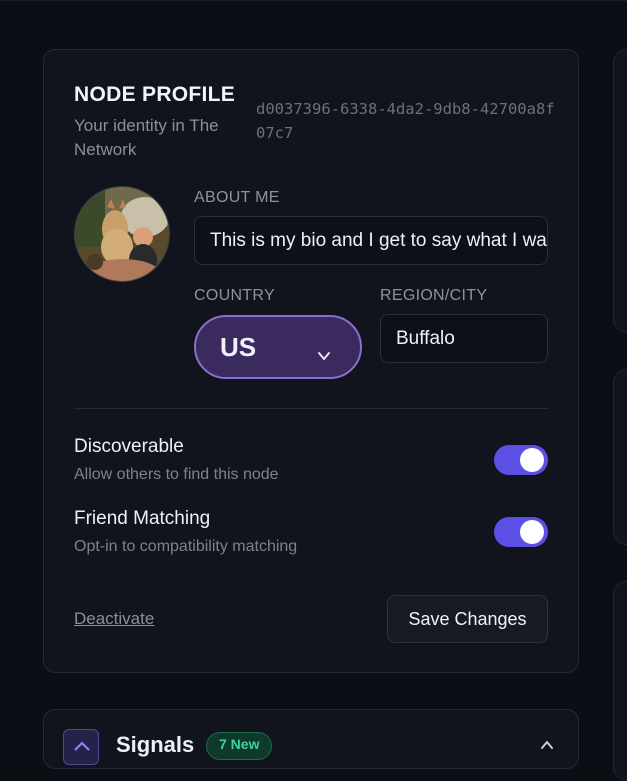 The image size is (627, 781). Describe the element at coordinates (176, 474) in the screenshot. I see `discoverable-description: Allow others to find this node` at that location.